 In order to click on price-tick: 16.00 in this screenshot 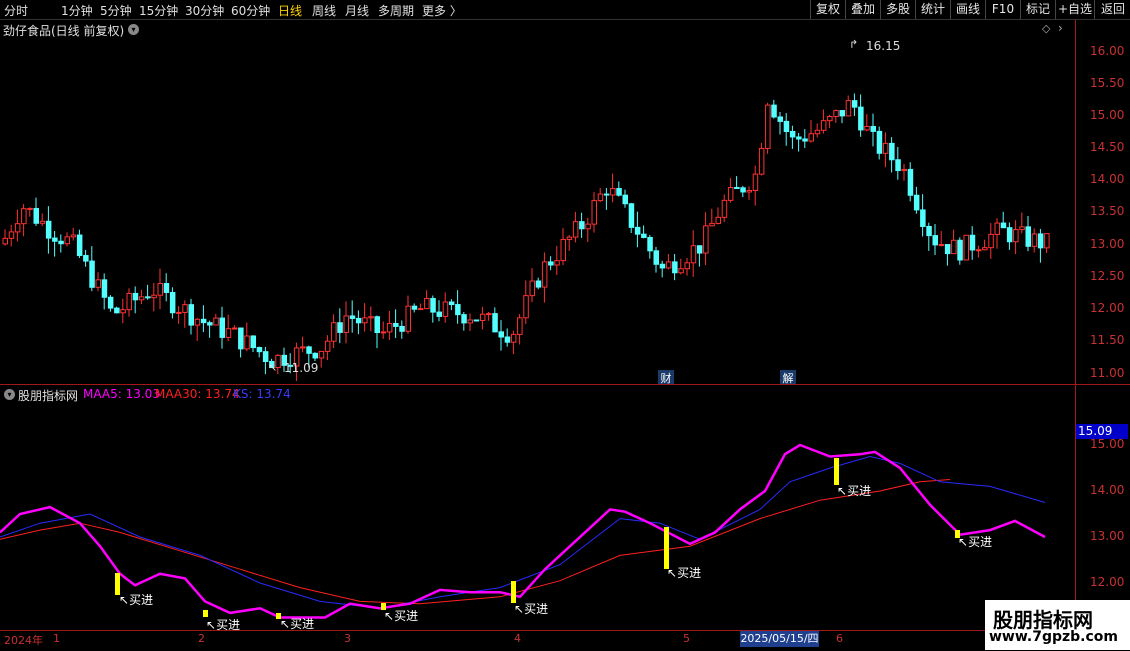, I will do `click(1107, 51)`.